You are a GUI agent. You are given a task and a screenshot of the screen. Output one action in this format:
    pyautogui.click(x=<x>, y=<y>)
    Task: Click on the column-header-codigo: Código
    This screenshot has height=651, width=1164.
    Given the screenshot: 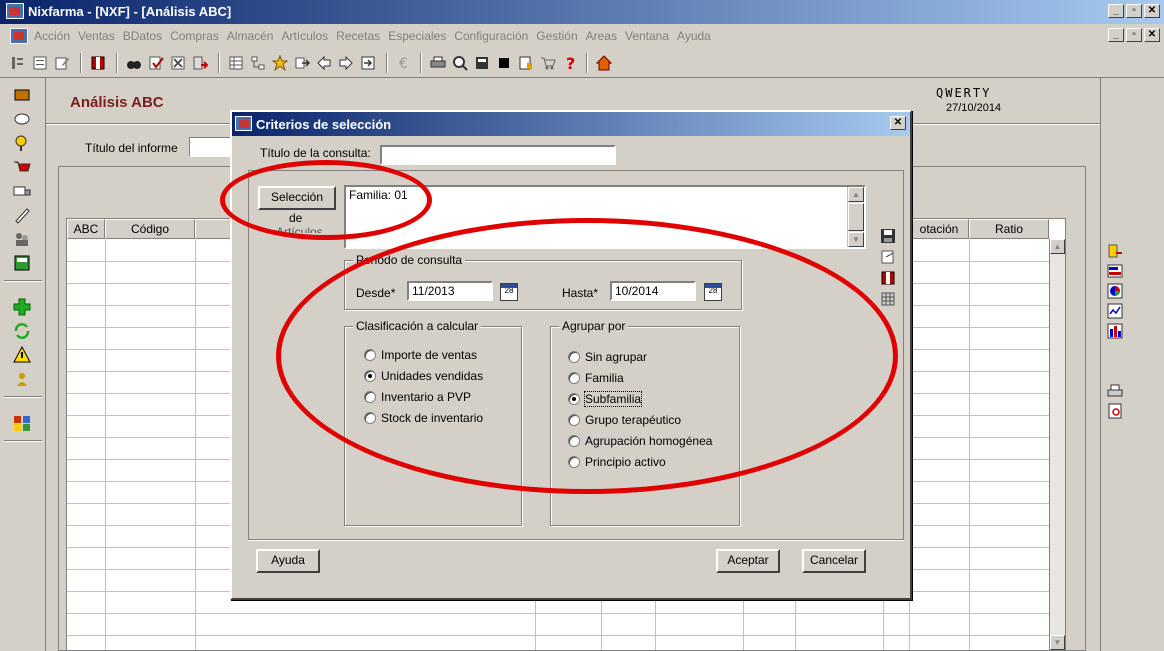 What is the action you would take?
    pyautogui.click(x=150, y=229)
    